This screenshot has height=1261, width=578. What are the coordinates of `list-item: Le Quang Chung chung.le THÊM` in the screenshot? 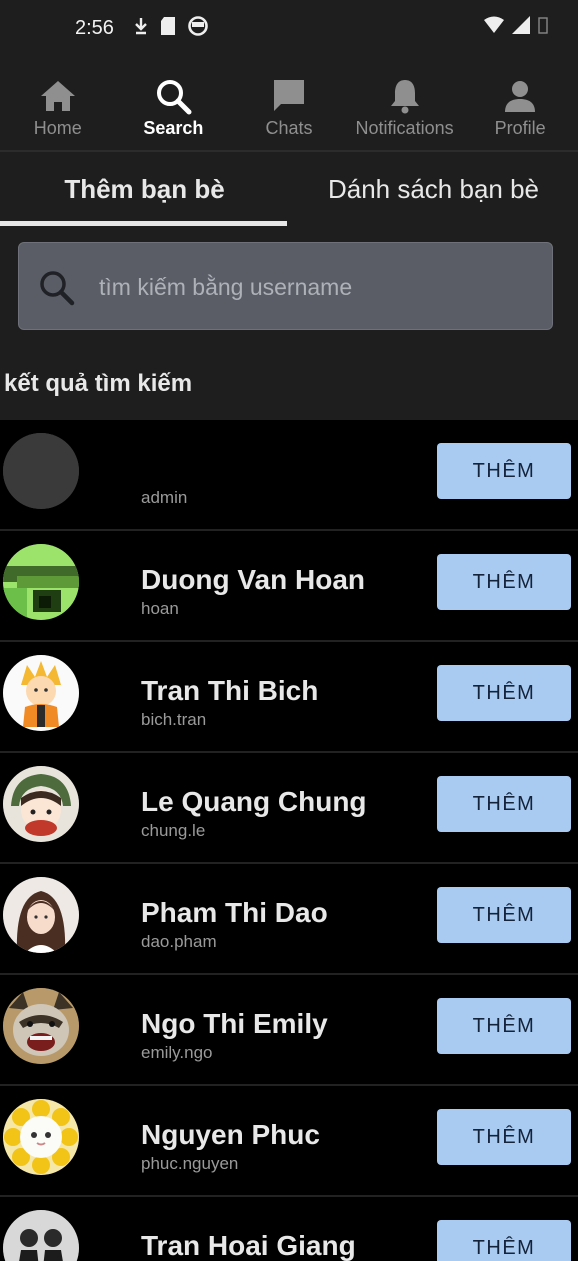 It's located at (289, 808).